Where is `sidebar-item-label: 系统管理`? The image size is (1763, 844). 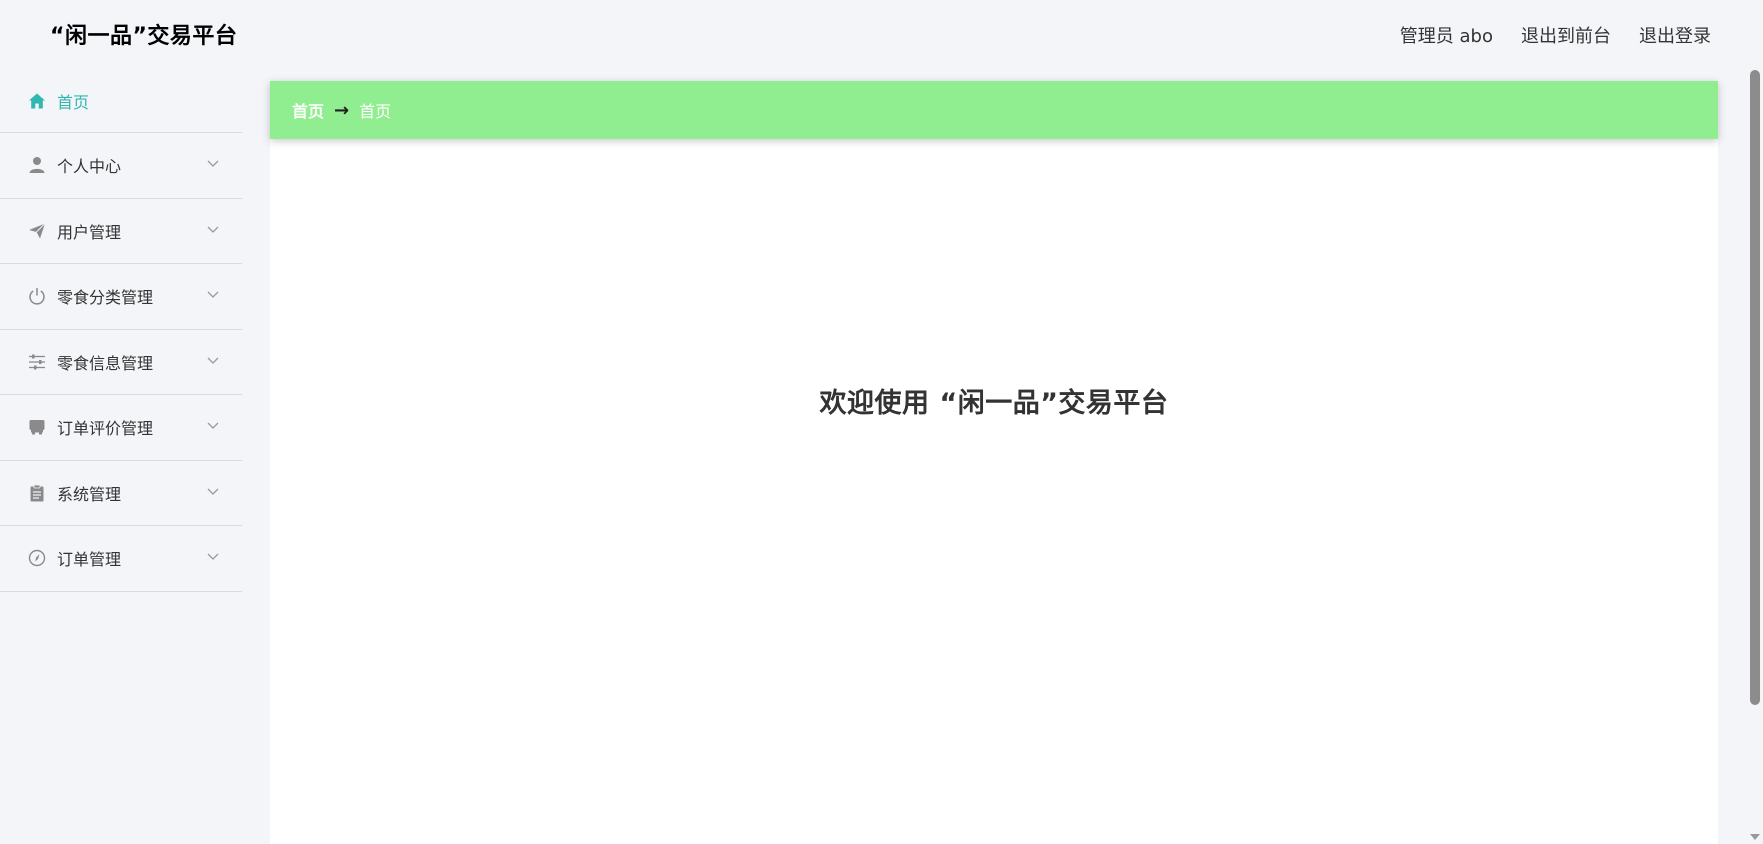
sidebar-item-label: 系统管理 is located at coordinates (89, 494).